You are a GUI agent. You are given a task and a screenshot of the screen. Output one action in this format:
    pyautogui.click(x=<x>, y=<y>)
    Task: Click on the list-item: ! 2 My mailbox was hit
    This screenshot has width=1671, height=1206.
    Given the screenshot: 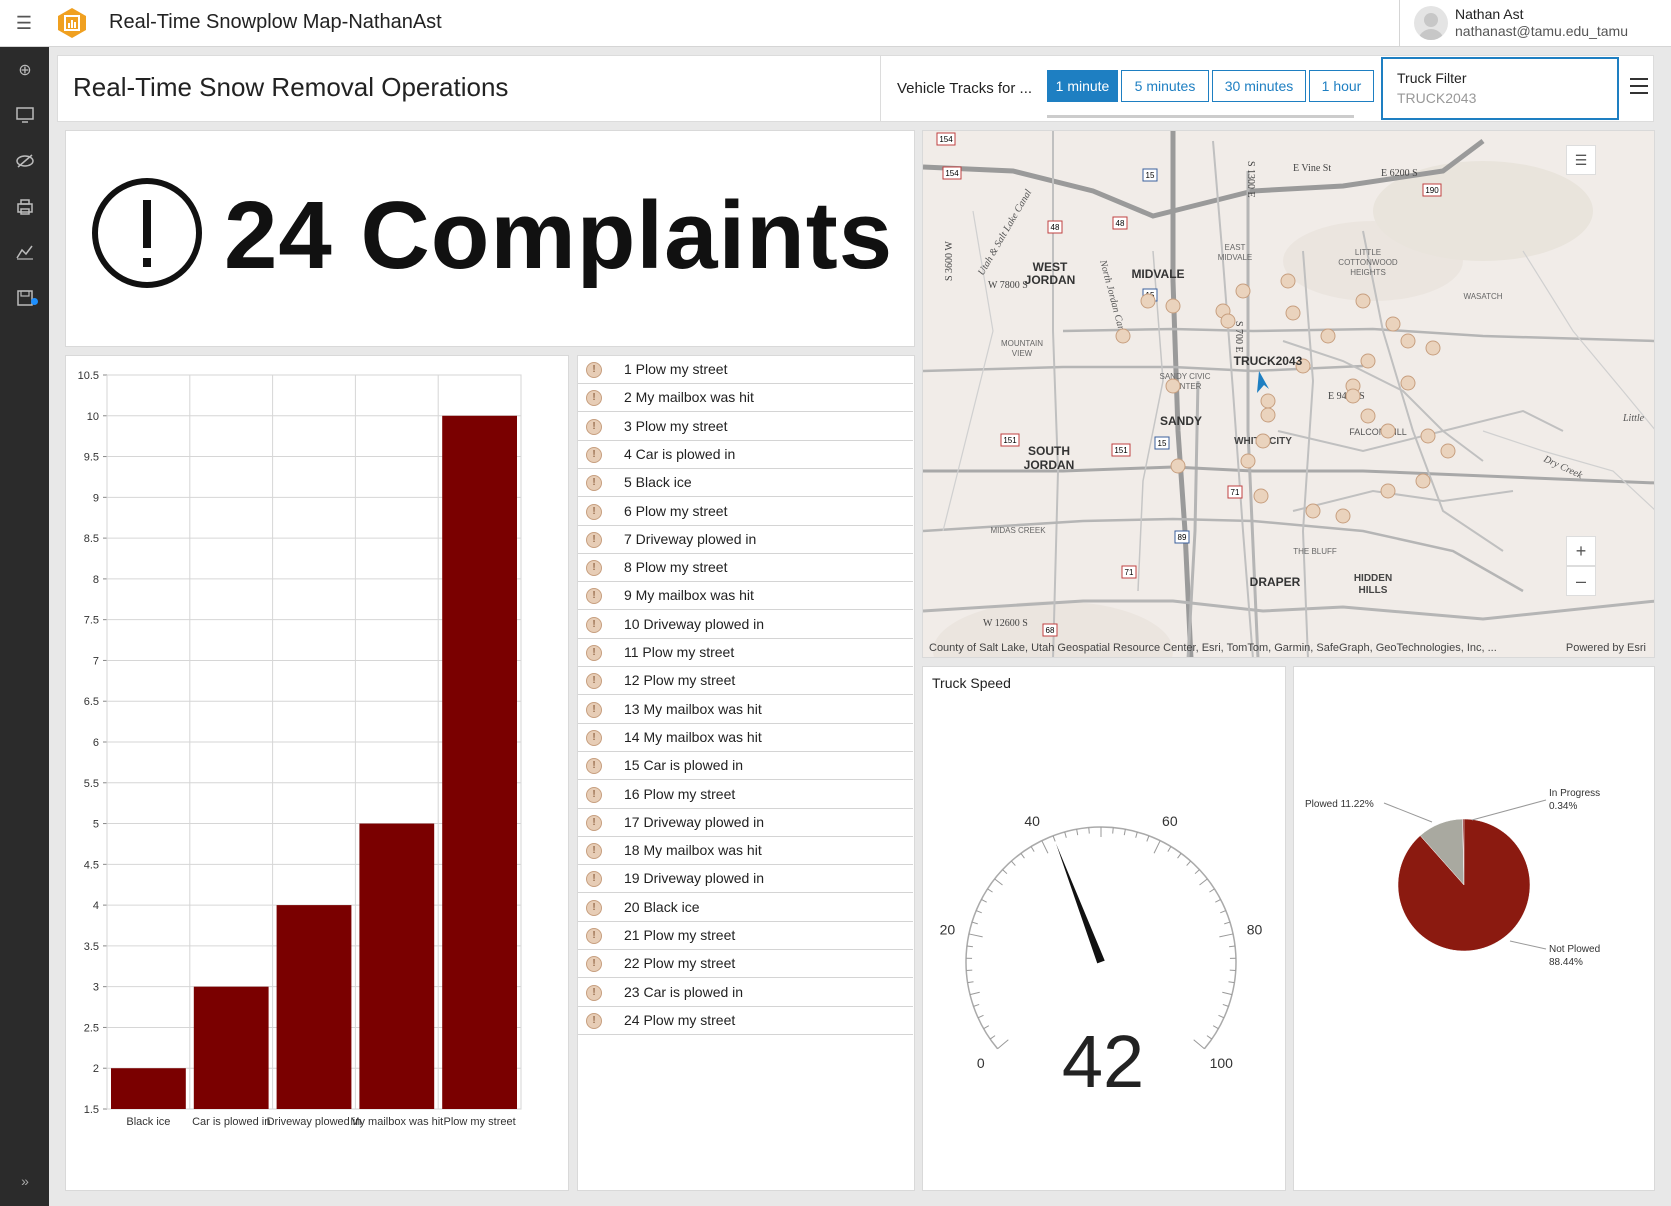 What is the action you would take?
    pyautogui.click(x=745, y=398)
    